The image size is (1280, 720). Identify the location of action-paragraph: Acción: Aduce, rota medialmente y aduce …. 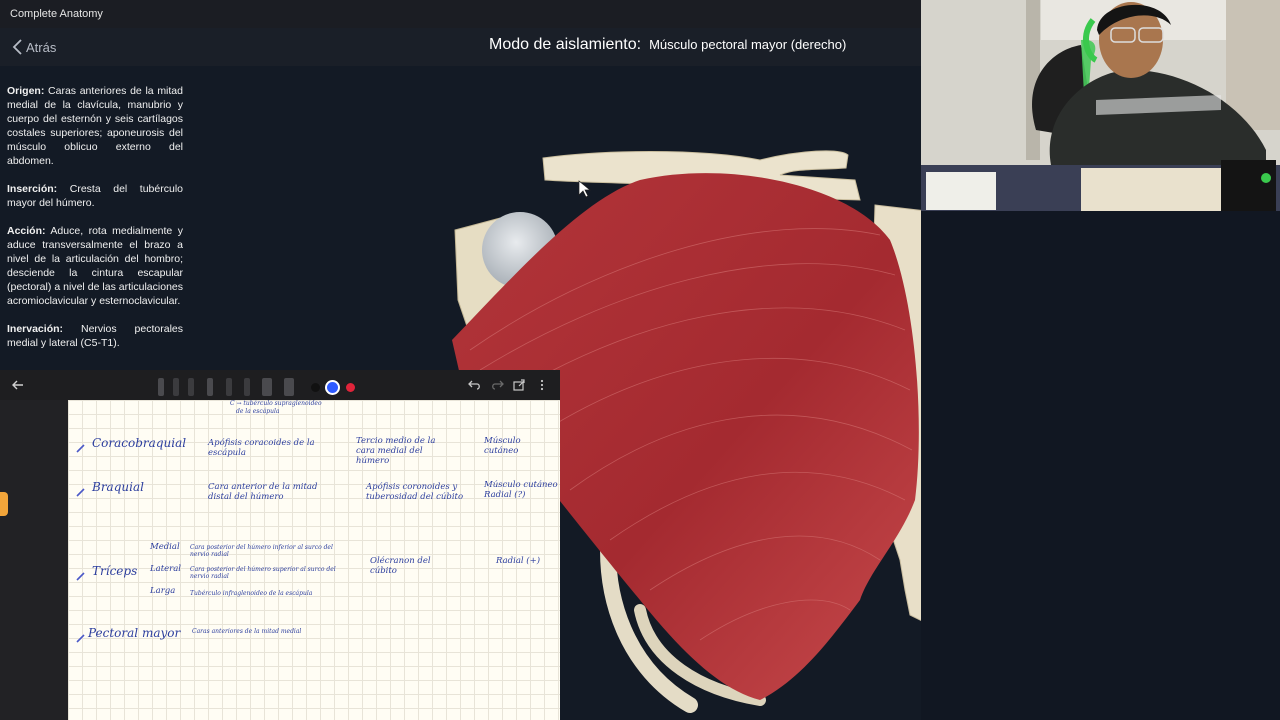
(95, 266).